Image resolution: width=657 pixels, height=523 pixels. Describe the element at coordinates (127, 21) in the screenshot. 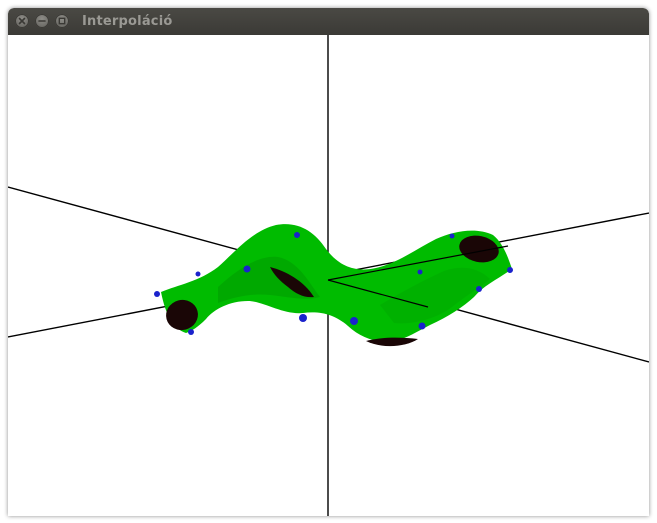

I see `window-title: Interpoláció` at that location.